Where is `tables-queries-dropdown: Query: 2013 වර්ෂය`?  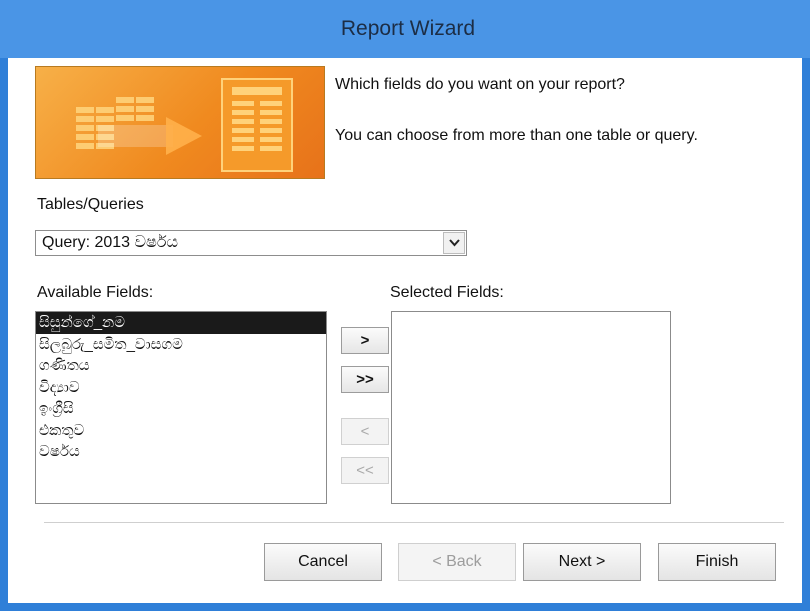 tables-queries-dropdown: Query: 2013 වර්ෂය is located at coordinates (251, 243).